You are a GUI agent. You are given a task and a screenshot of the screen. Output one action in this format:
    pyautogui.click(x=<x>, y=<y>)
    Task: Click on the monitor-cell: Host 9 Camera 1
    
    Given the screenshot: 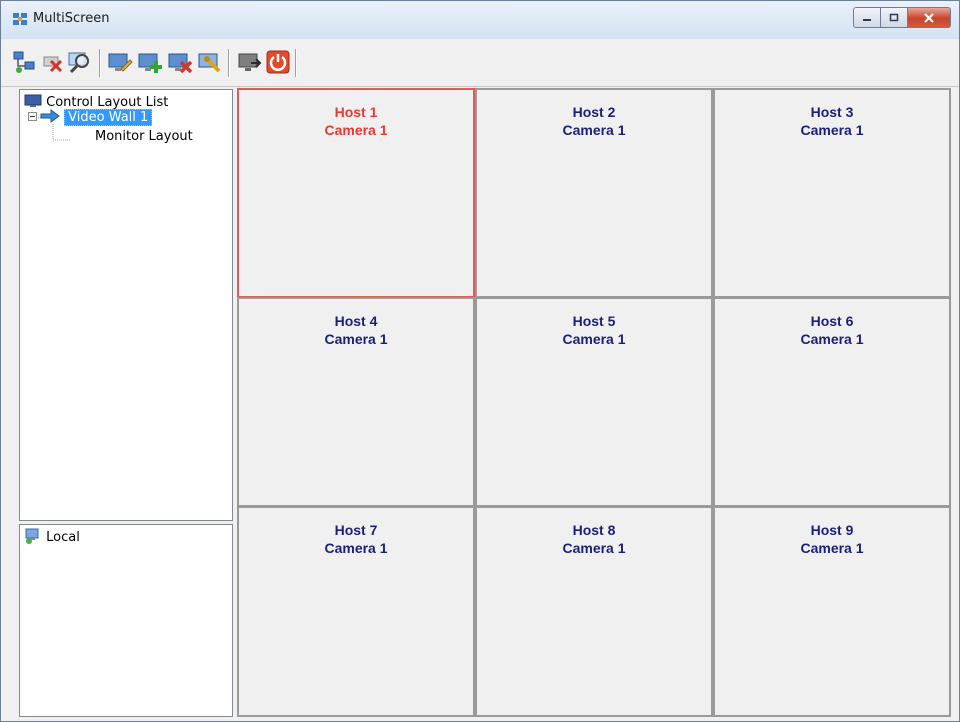 What is the action you would take?
    pyautogui.click(x=832, y=611)
    